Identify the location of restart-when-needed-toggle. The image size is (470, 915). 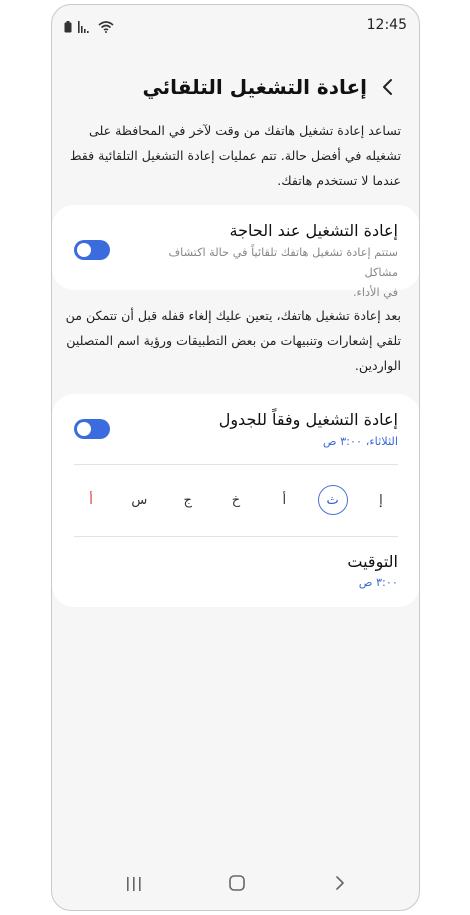
(92, 250).